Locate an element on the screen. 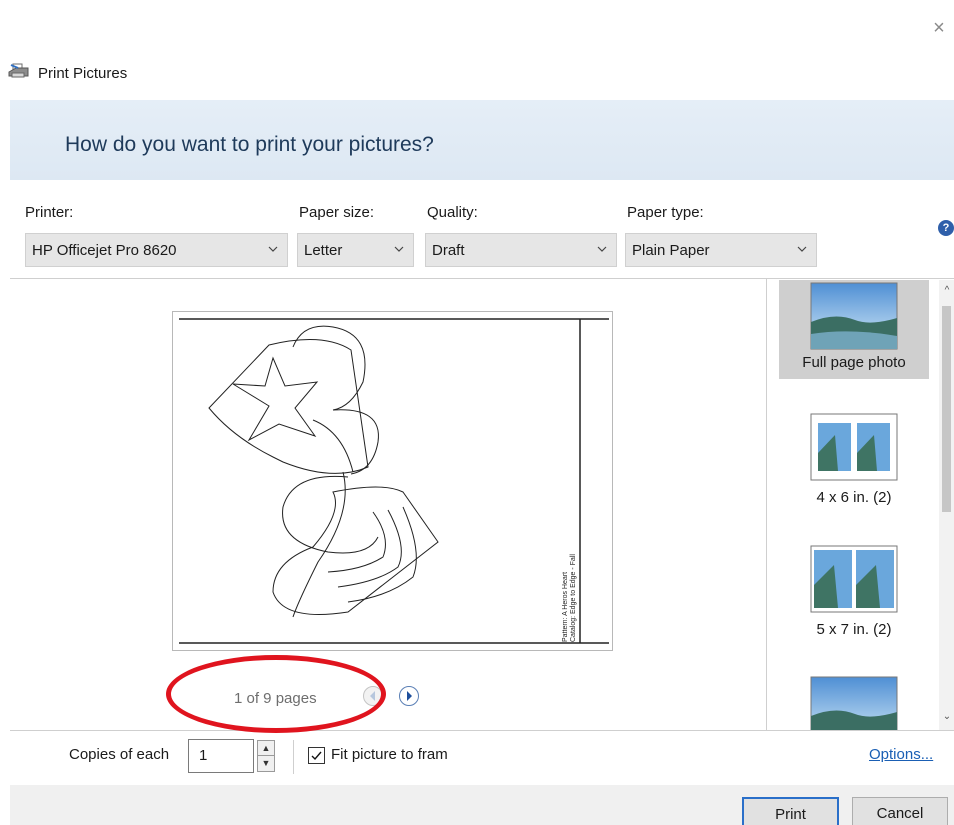 This screenshot has width=954, height=825. scroll-up-icon: ^ is located at coordinates (947, 291).